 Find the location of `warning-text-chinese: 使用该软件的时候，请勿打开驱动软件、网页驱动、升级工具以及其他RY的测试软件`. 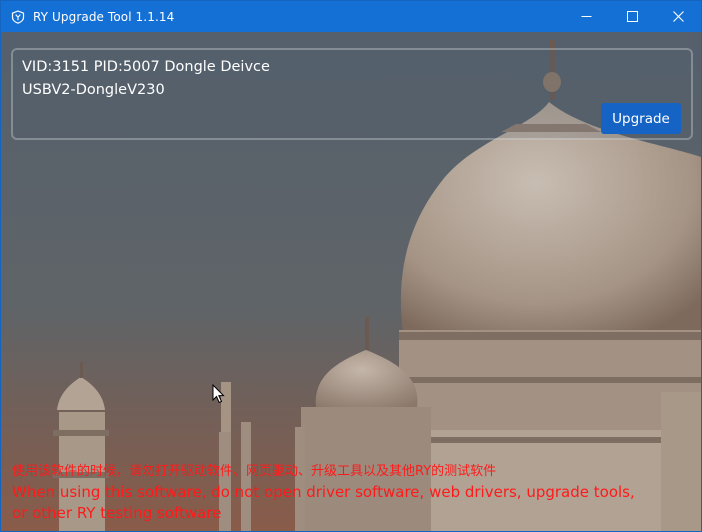

warning-text-chinese: 使用该软件的时候，请勿打开驱动软件、网页驱动、升级工具以及其他RY的测试软件 is located at coordinates (254, 471).